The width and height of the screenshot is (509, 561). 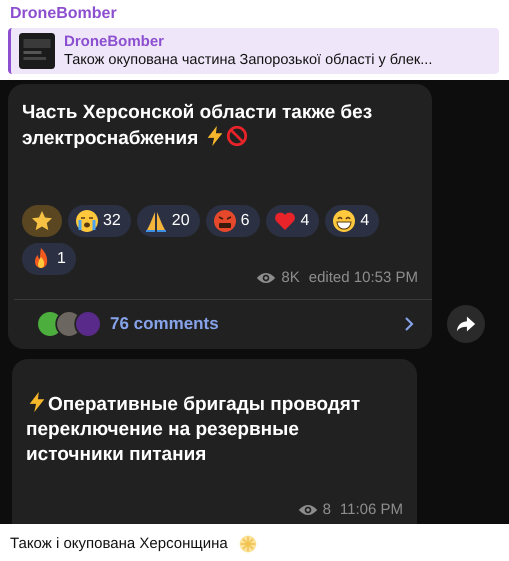 What do you see at coordinates (119, 544) in the screenshot?
I see `caption-text: Також і окупована Херсонщина` at bounding box center [119, 544].